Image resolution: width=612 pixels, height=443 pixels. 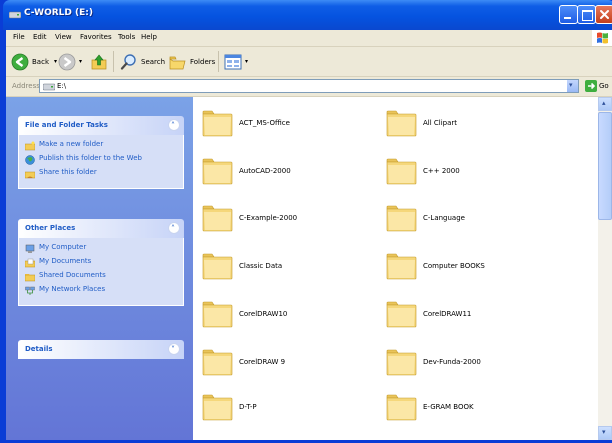 What do you see at coordinates (19, 37) in the screenshot?
I see `menu-file: File` at bounding box center [19, 37].